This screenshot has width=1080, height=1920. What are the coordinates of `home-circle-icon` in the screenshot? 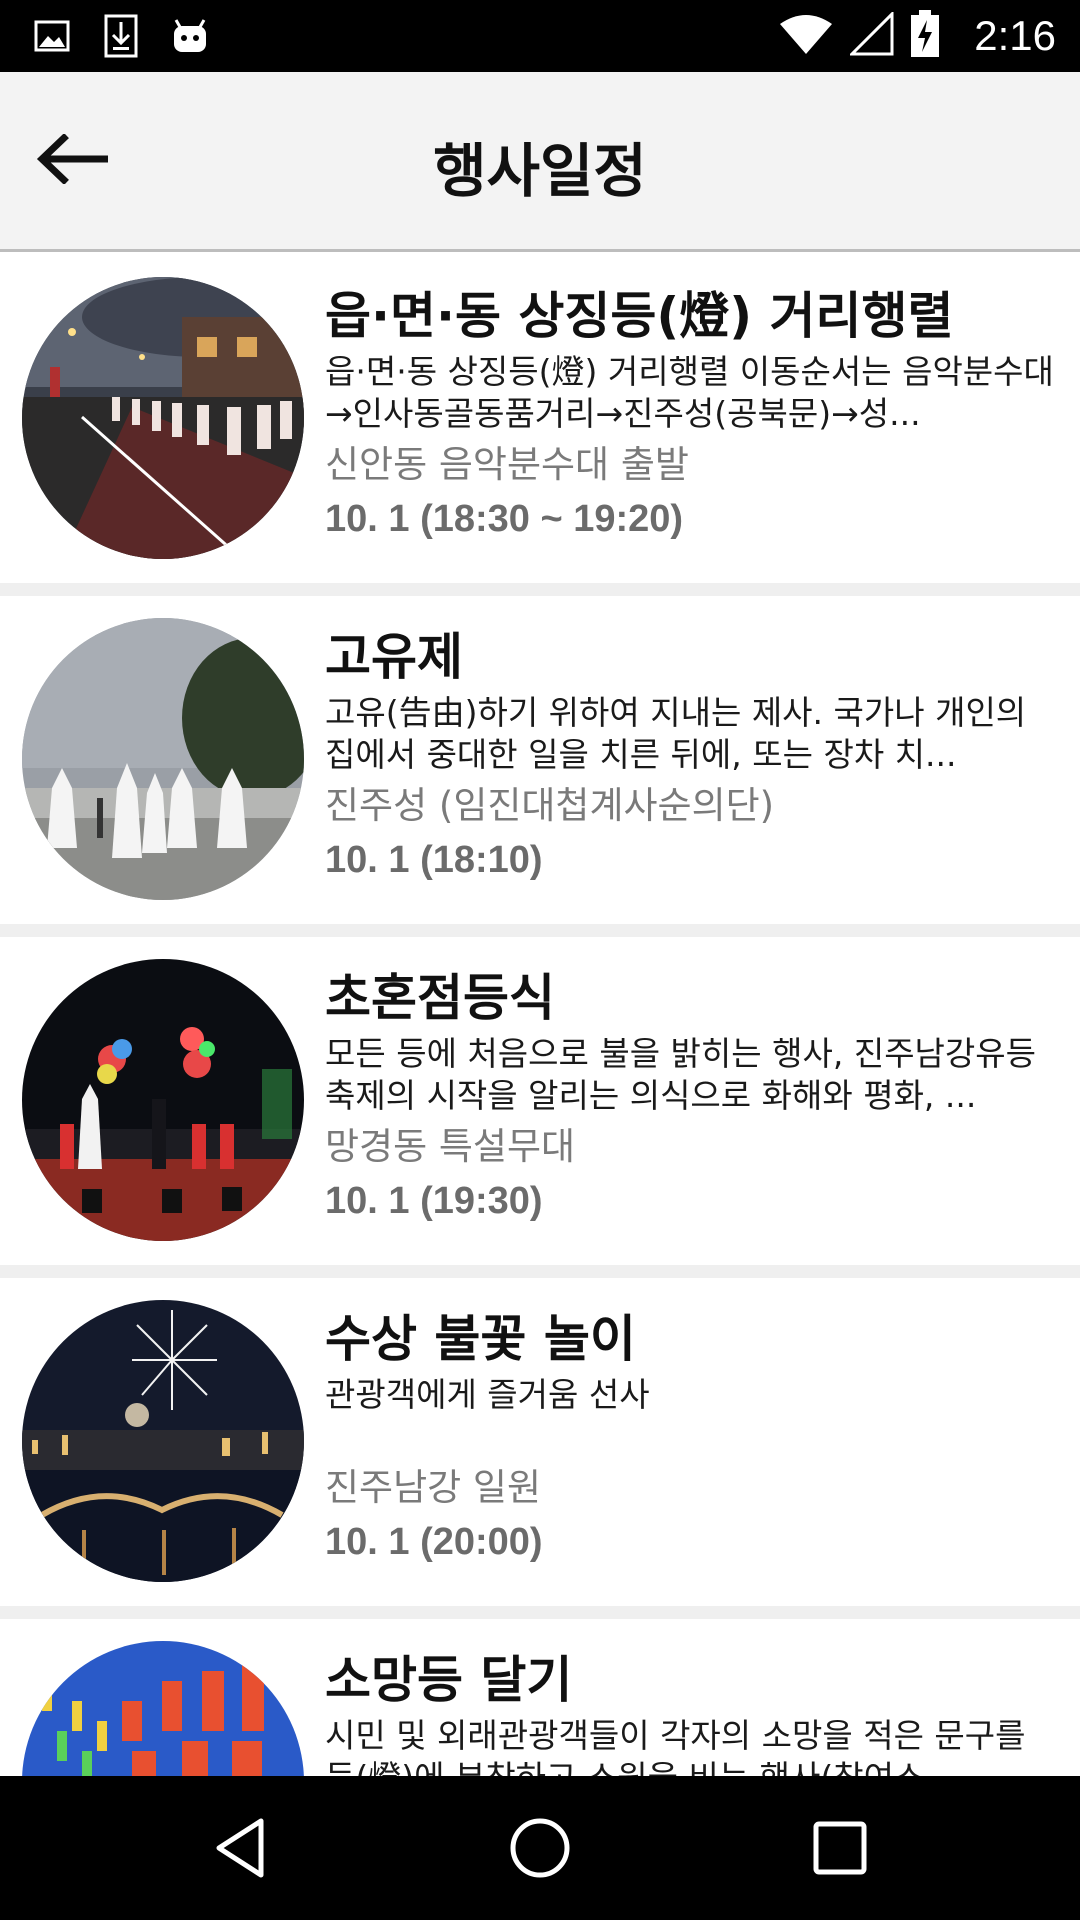 It's located at (540, 1848).